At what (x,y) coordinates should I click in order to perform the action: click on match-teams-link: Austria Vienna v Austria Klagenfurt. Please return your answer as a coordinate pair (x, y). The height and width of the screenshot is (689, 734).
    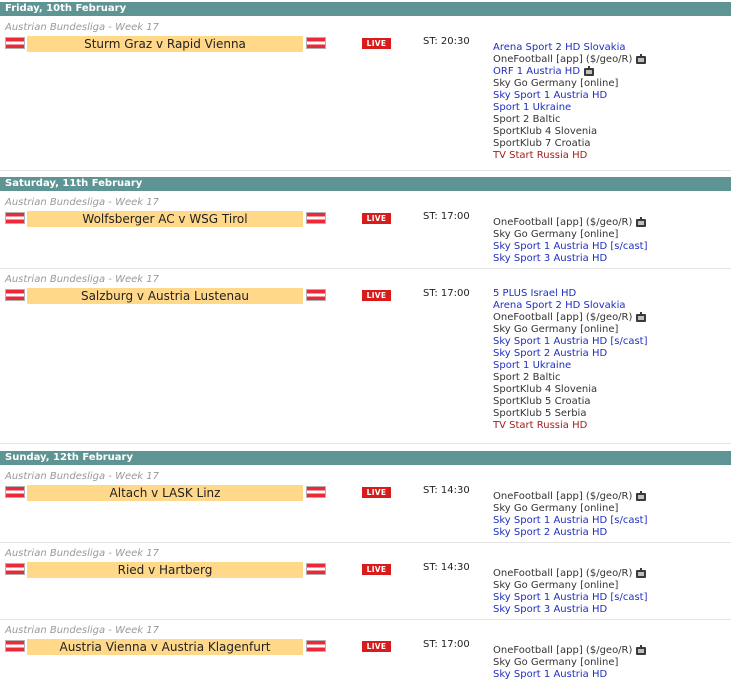
    Looking at the image, I should click on (165, 647).